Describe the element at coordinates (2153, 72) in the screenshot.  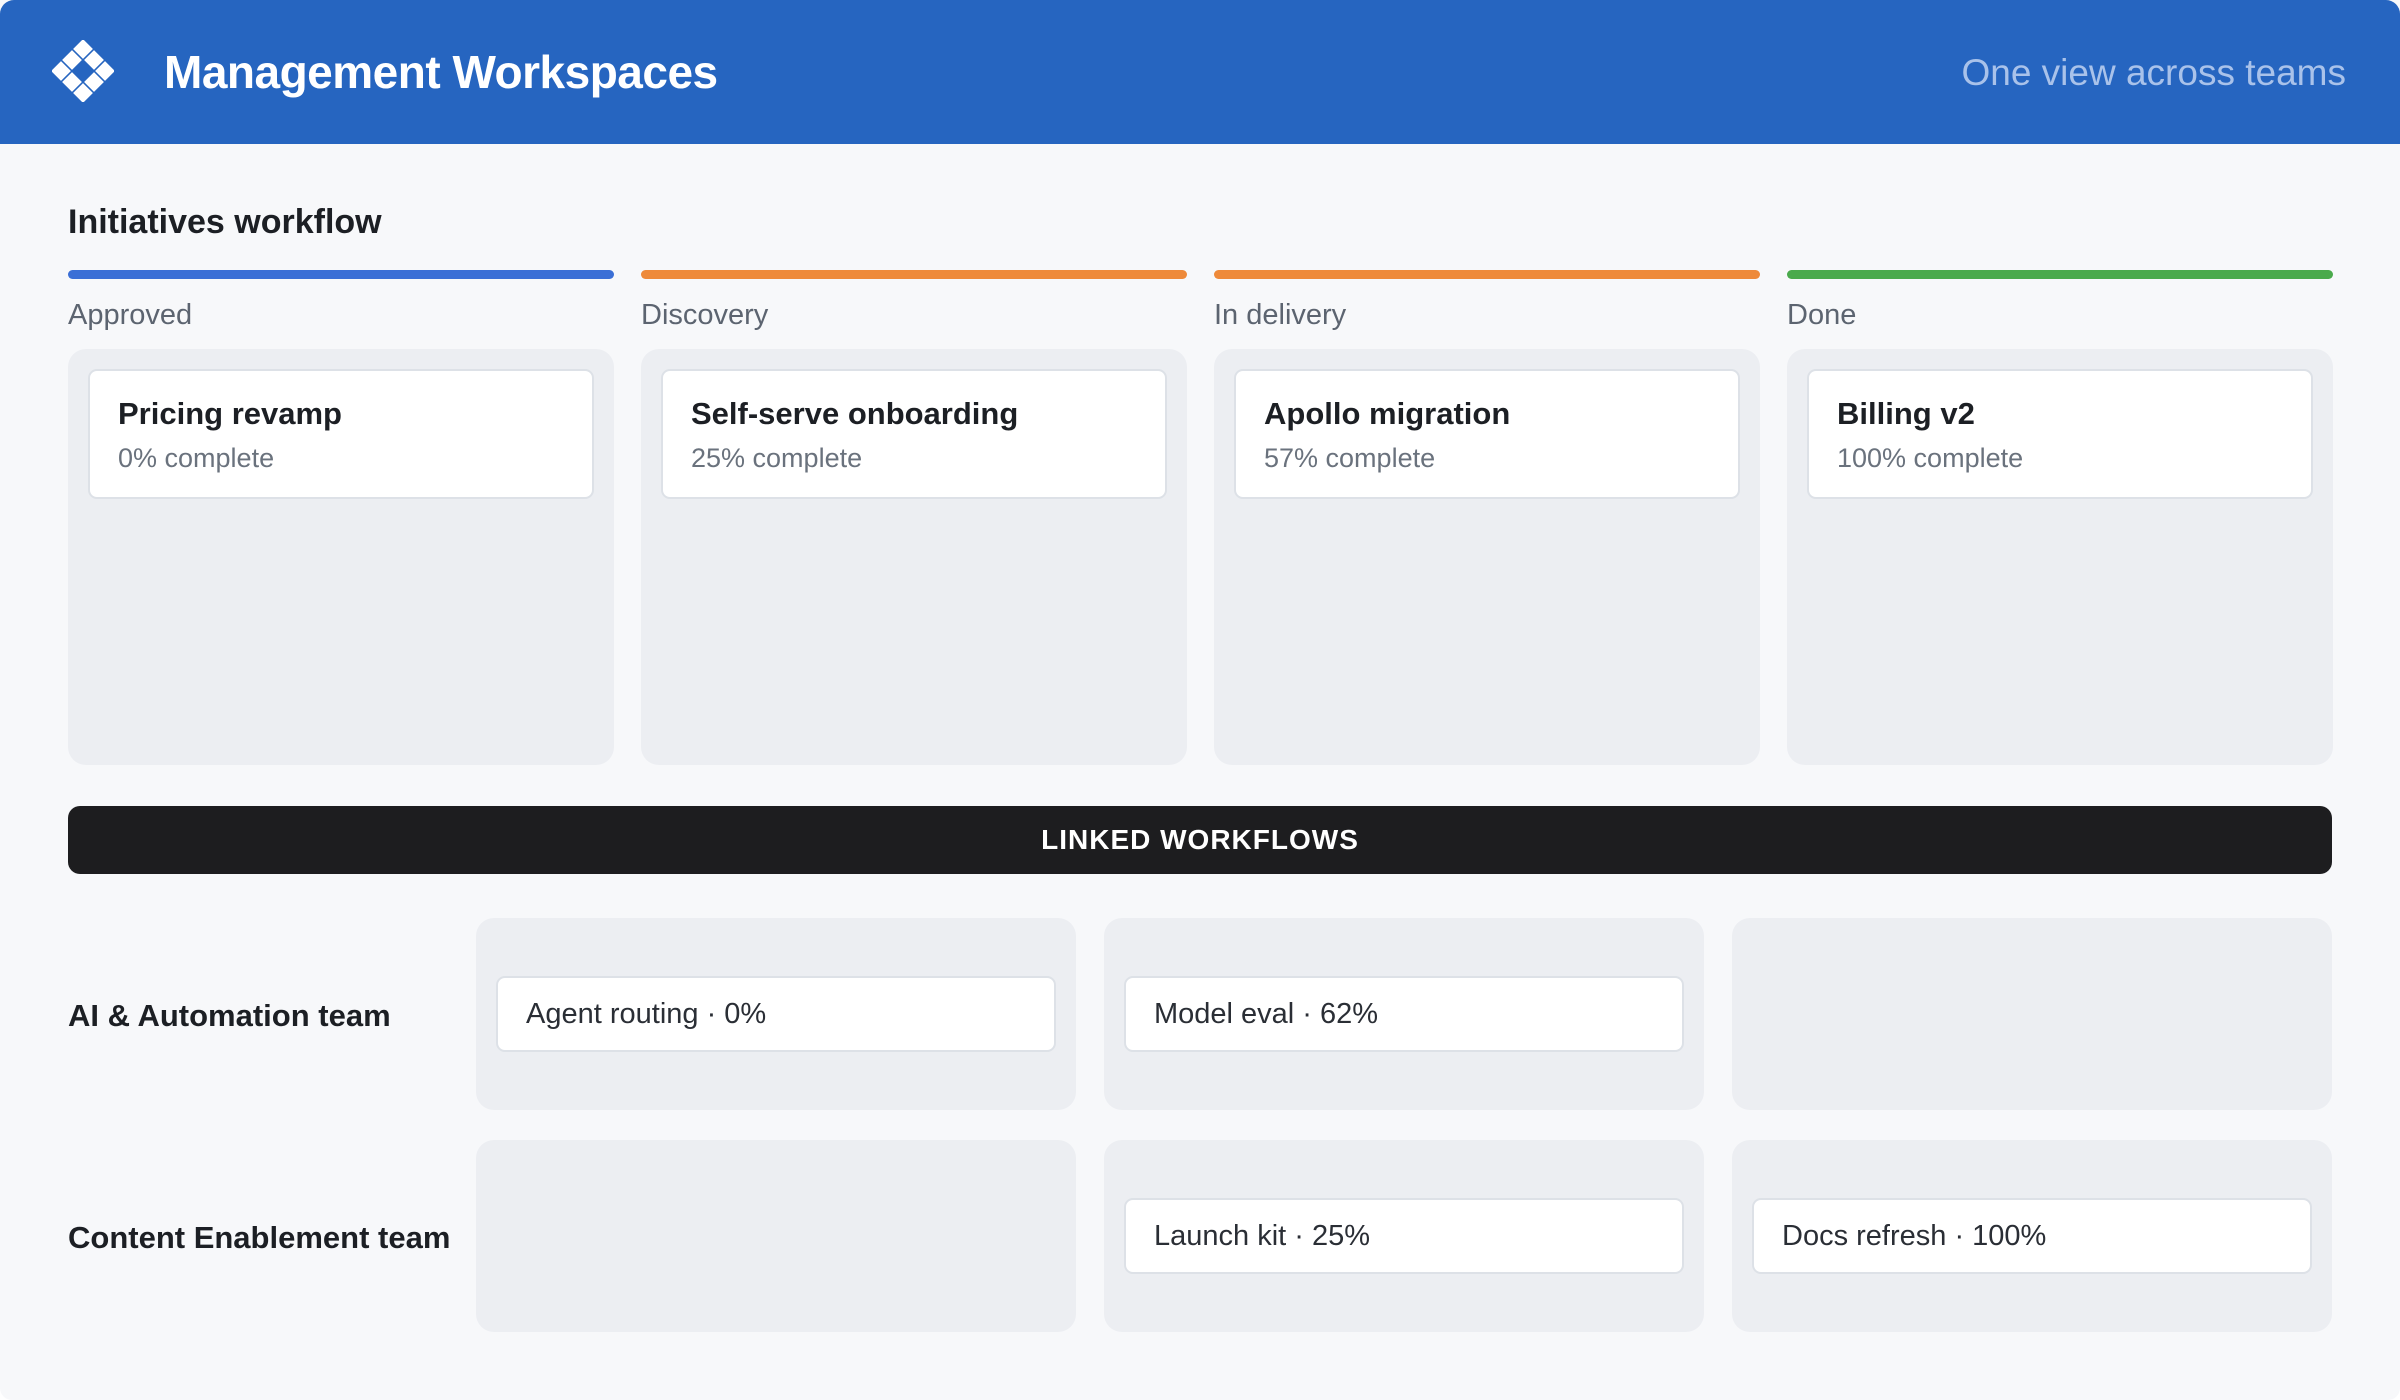
I see `header-tagline: One view across teams` at that location.